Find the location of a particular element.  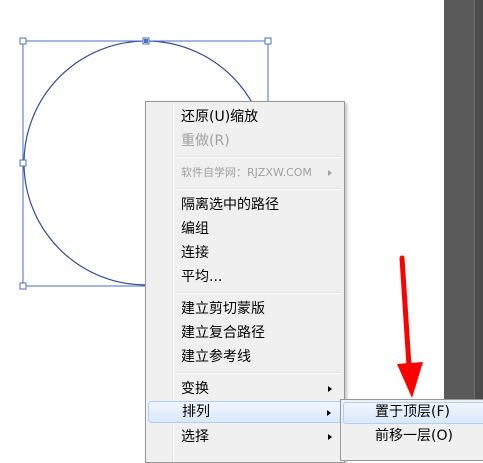

menu-item-label: 重做(R) is located at coordinates (205, 141).